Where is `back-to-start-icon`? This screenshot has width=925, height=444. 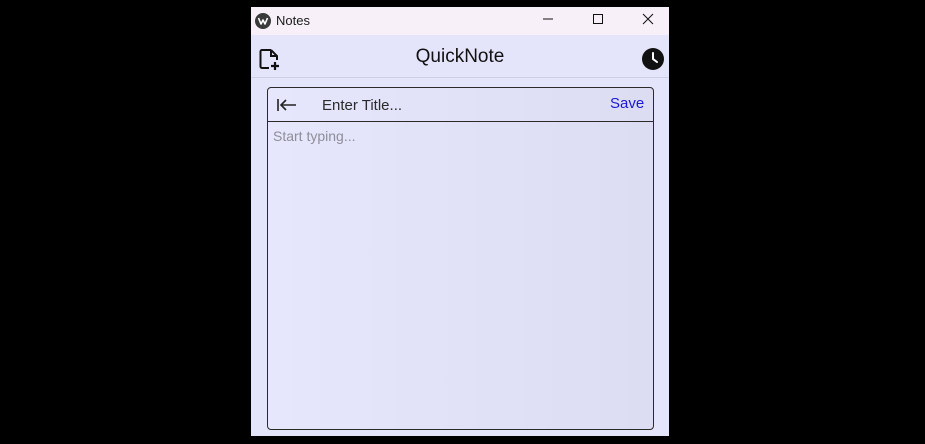 back-to-start-icon is located at coordinates (287, 108).